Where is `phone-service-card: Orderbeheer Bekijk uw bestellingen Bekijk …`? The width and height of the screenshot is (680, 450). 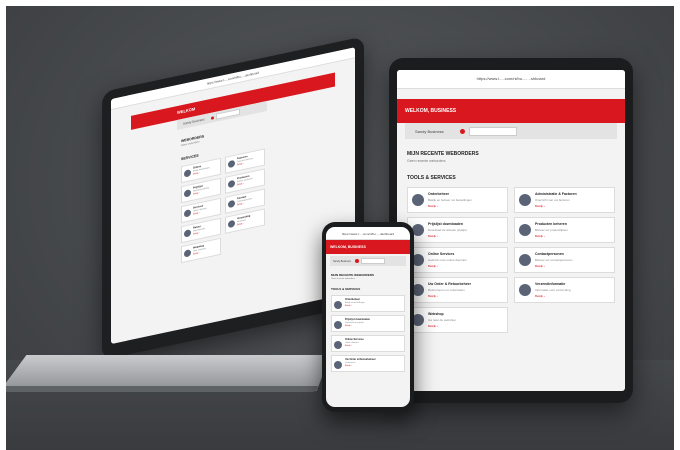 phone-service-card: Orderbeheer Bekijk uw bestellingen Bekijk … is located at coordinates (368, 303).